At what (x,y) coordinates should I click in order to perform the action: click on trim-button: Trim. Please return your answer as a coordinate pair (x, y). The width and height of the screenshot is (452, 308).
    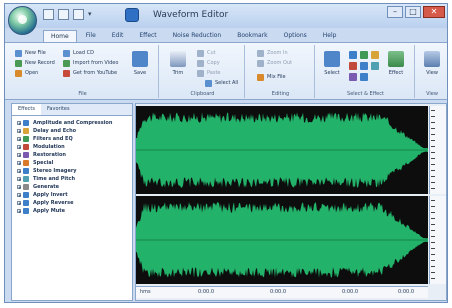
    Looking at the image, I should click on (178, 68).